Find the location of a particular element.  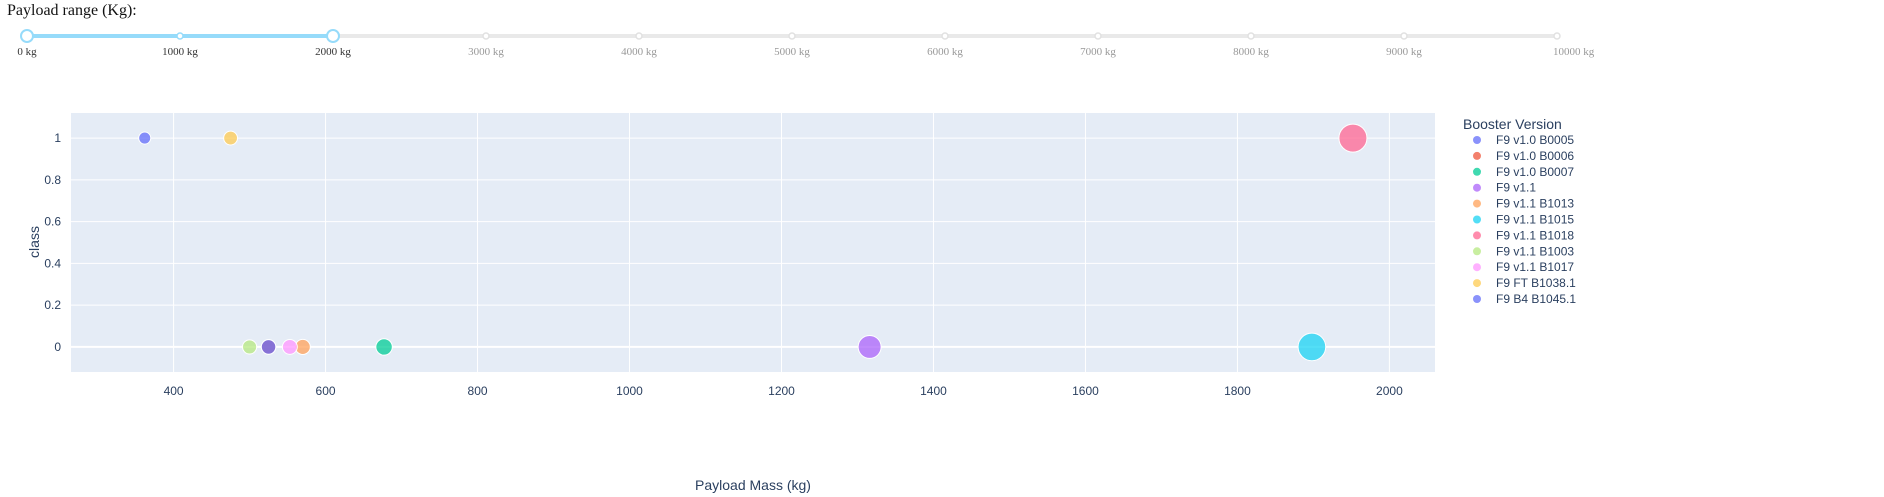

legend-item: F9 v1.0 B0007 is located at coordinates (1523, 172).